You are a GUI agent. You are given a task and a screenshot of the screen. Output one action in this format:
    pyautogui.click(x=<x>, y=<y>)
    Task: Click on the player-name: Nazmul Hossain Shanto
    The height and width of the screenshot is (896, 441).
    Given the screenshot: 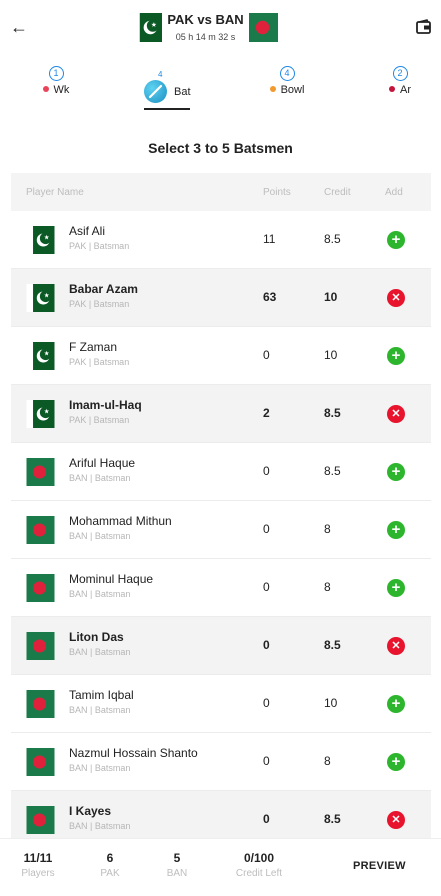 What is the action you would take?
    pyautogui.click(x=133, y=753)
    